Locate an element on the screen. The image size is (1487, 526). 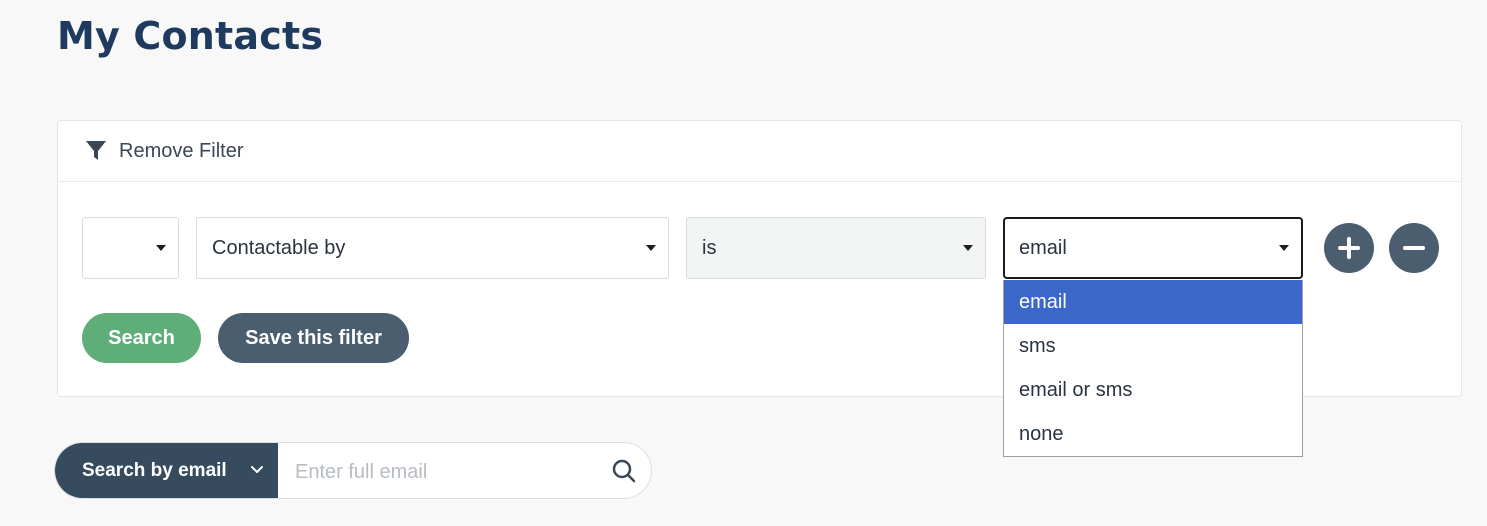
page-title: My Contacts is located at coordinates (190, 36).